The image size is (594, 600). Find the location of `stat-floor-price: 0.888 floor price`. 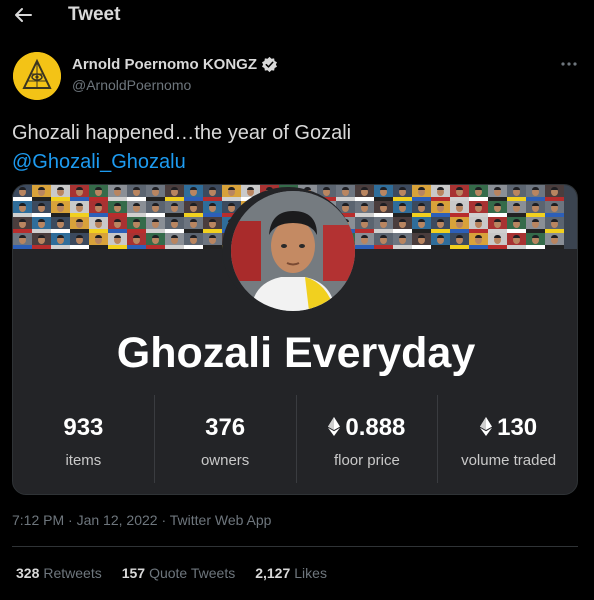

stat-floor-price: 0.888 floor price is located at coordinates (366, 439).